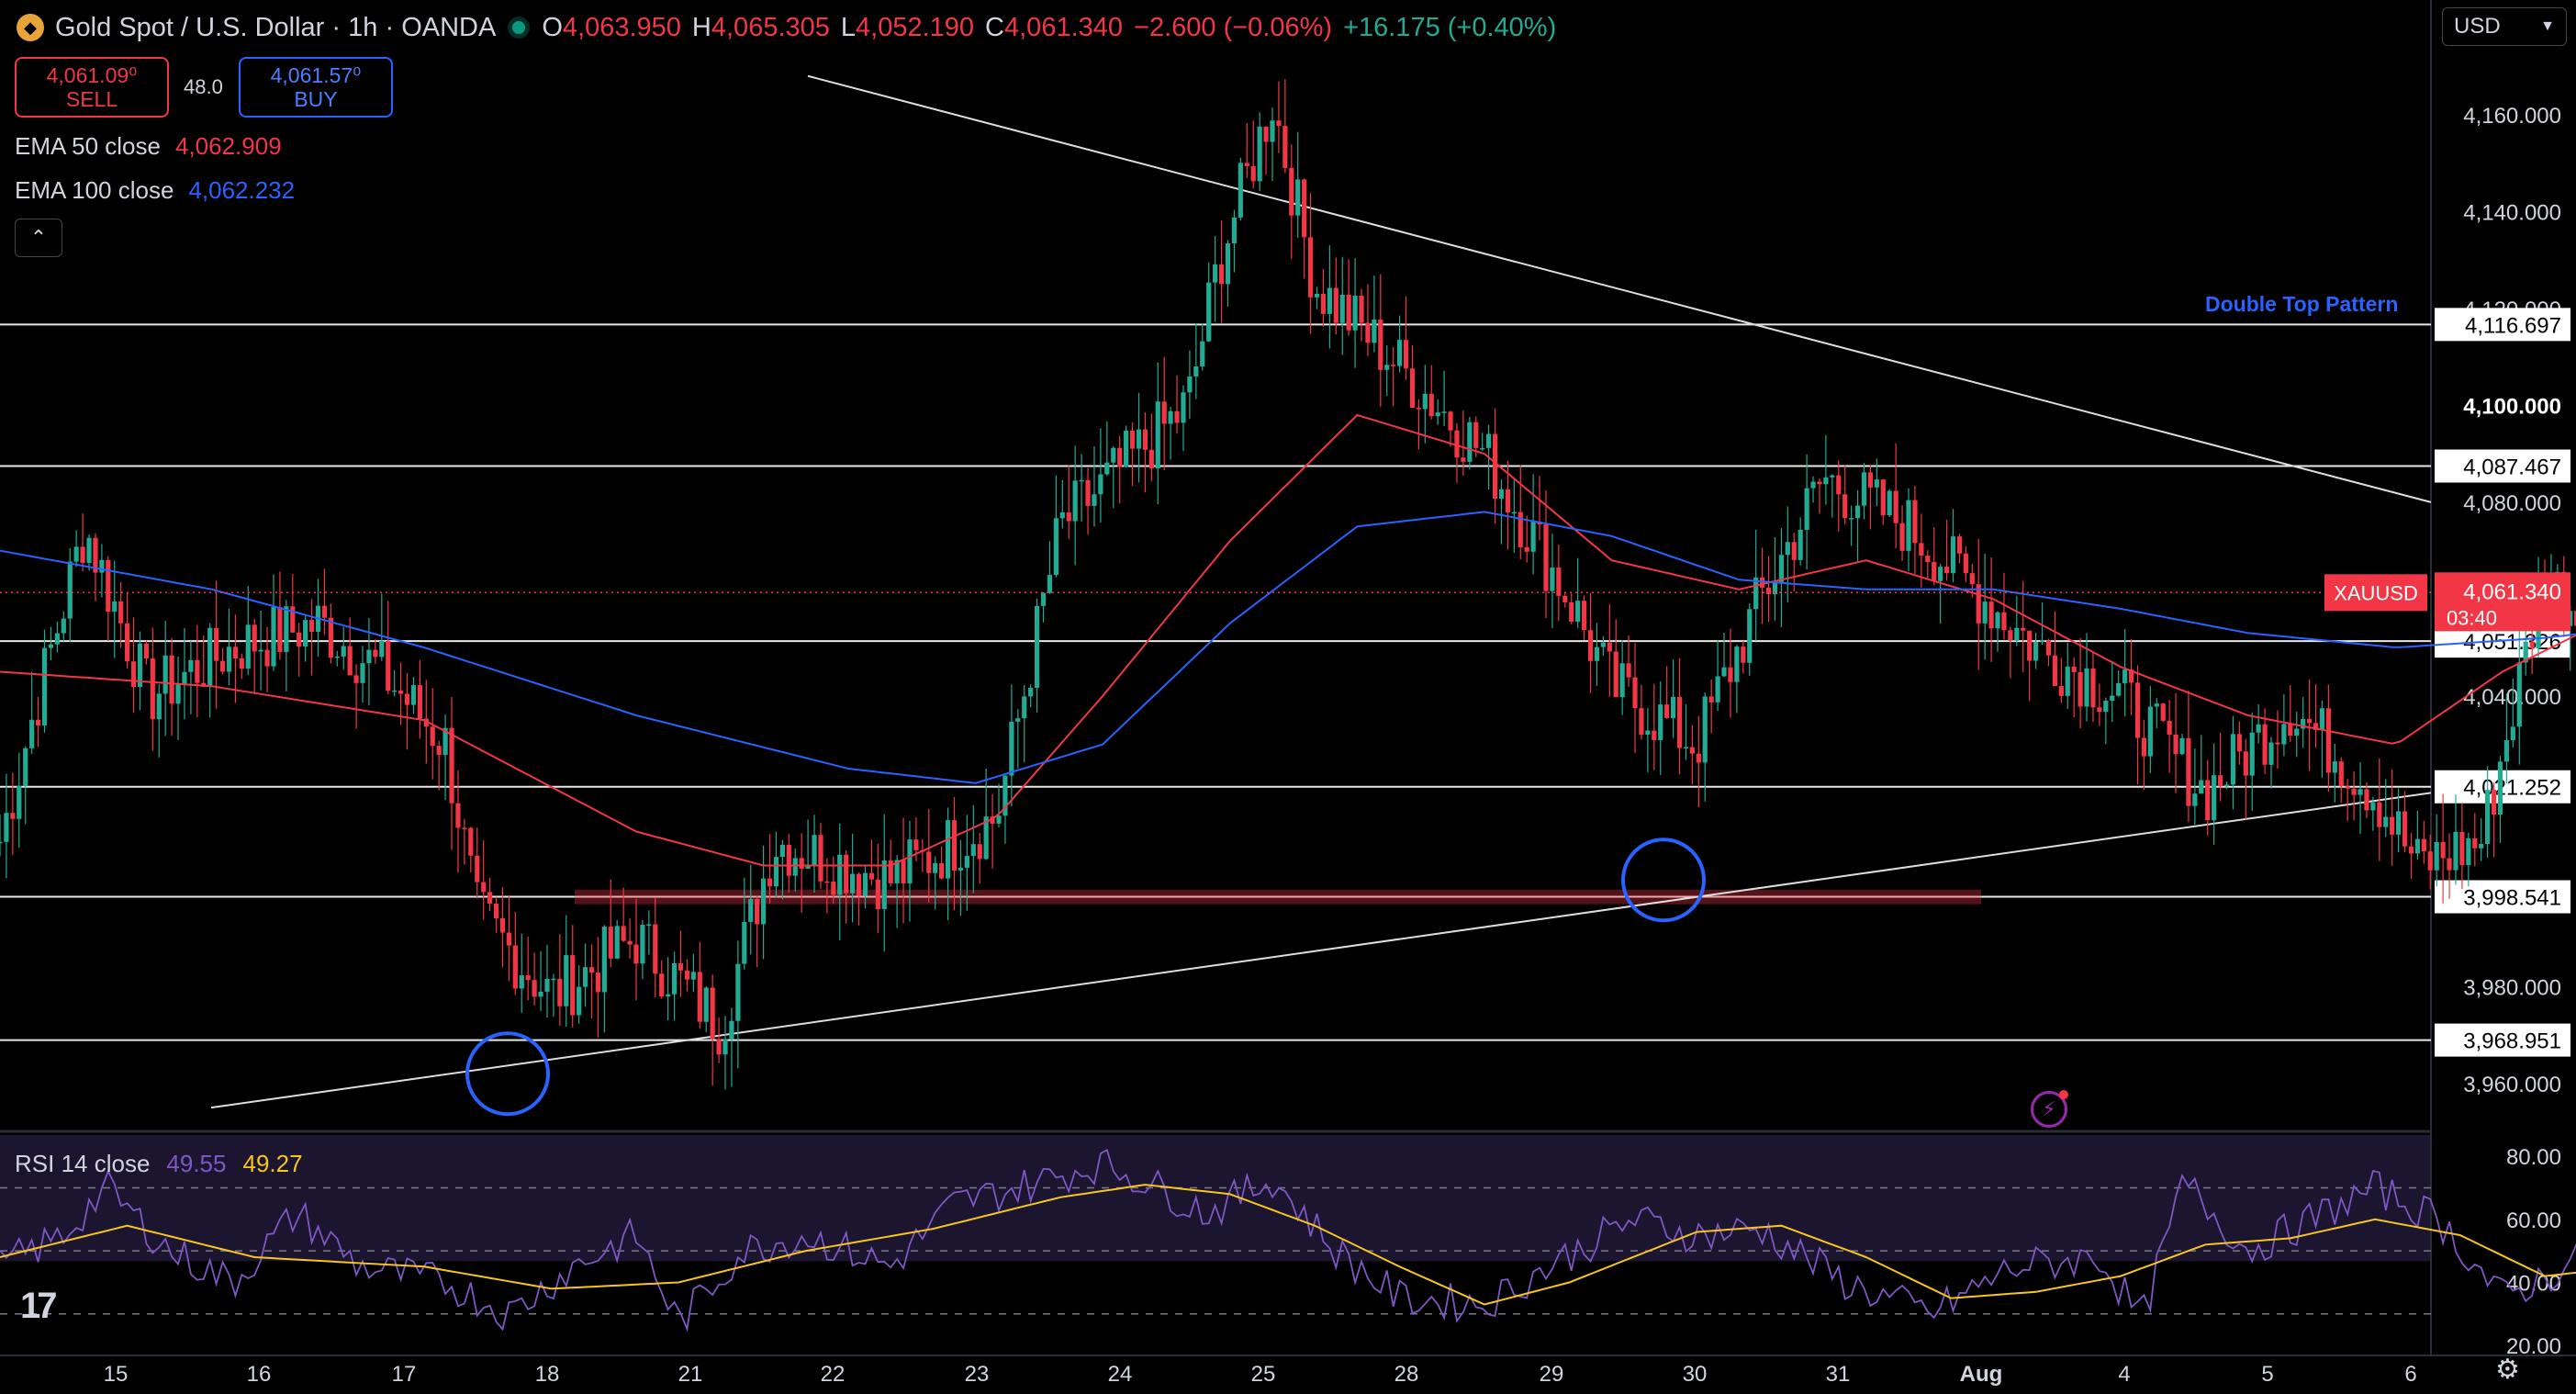 The width and height of the screenshot is (2576, 1394). I want to click on ema50-legend: EMA 50 close 4,062.909, so click(148, 146).